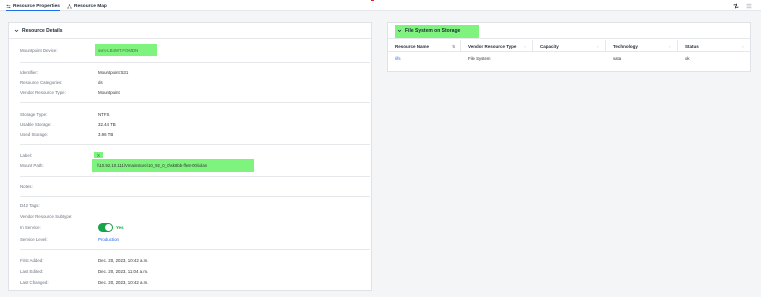 The image size is (761, 297). Describe the element at coordinates (34, 134) in the screenshot. I see `used-storage-label: Used Storage:` at that location.